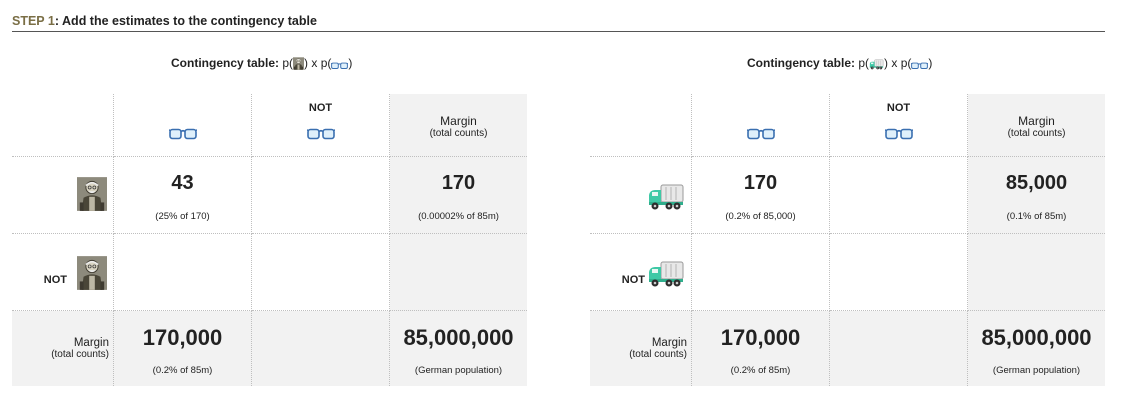 The width and height of the screenshot is (1122, 402). Describe the element at coordinates (183, 195) in the screenshot. I see `cell-a: 43 (25% of 170)` at that location.